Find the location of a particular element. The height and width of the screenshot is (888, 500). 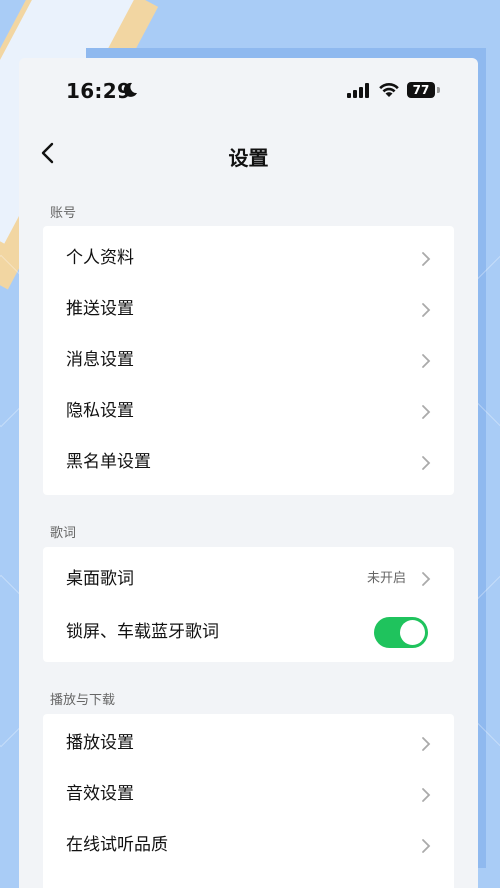

row-blacklist-settings: 黑名单设置 is located at coordinates (248, 462).